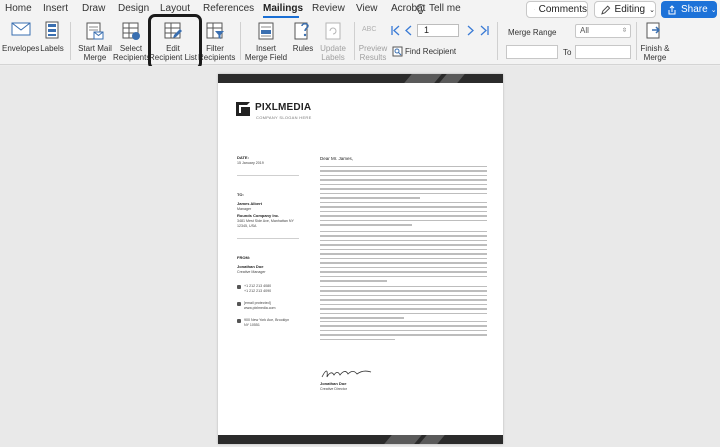  I want to click on update-labels-label-line2: Labels, so click(333, 57).